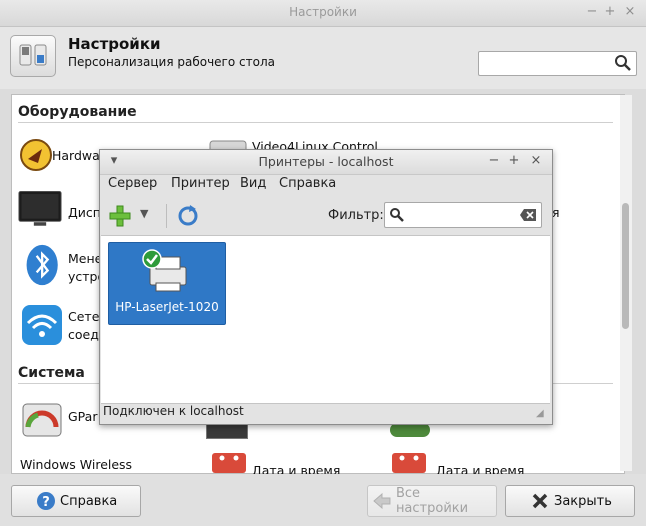 Image resolution: width=646 pixels, height=526 pixels. What do you see at coordinates (40, 209) in the screenshot?
I see `display-monitor-icon` at bounding box center [40, 209].